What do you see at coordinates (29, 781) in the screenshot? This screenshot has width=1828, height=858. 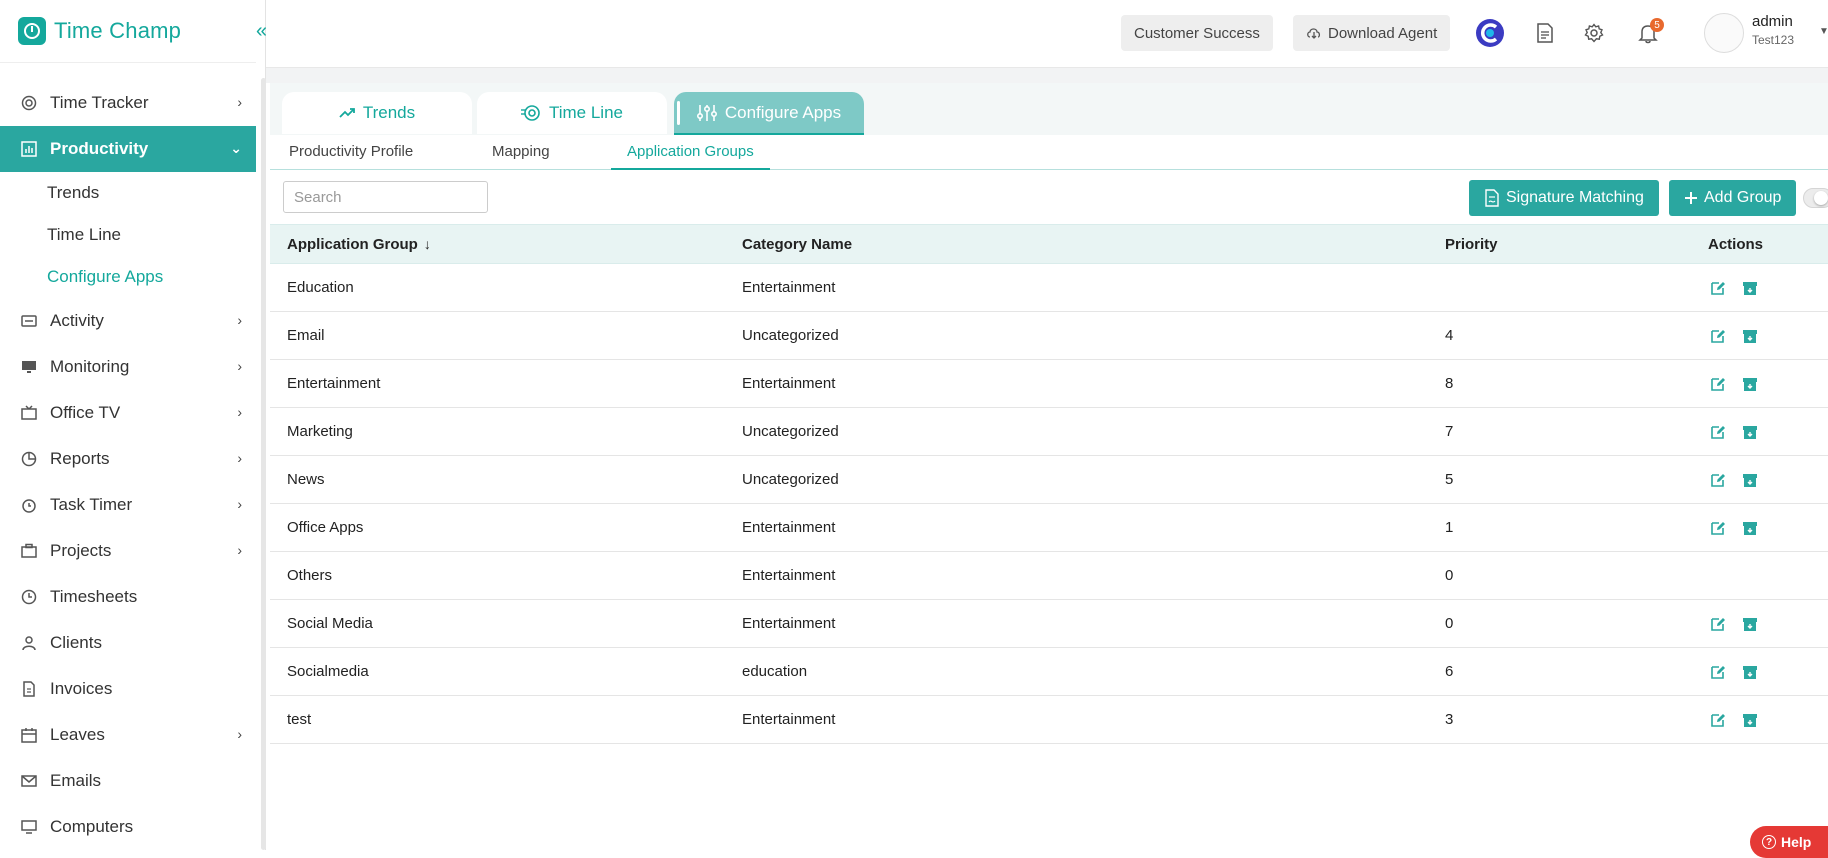 I see `mail-icon` at bounding box center [29, 781].